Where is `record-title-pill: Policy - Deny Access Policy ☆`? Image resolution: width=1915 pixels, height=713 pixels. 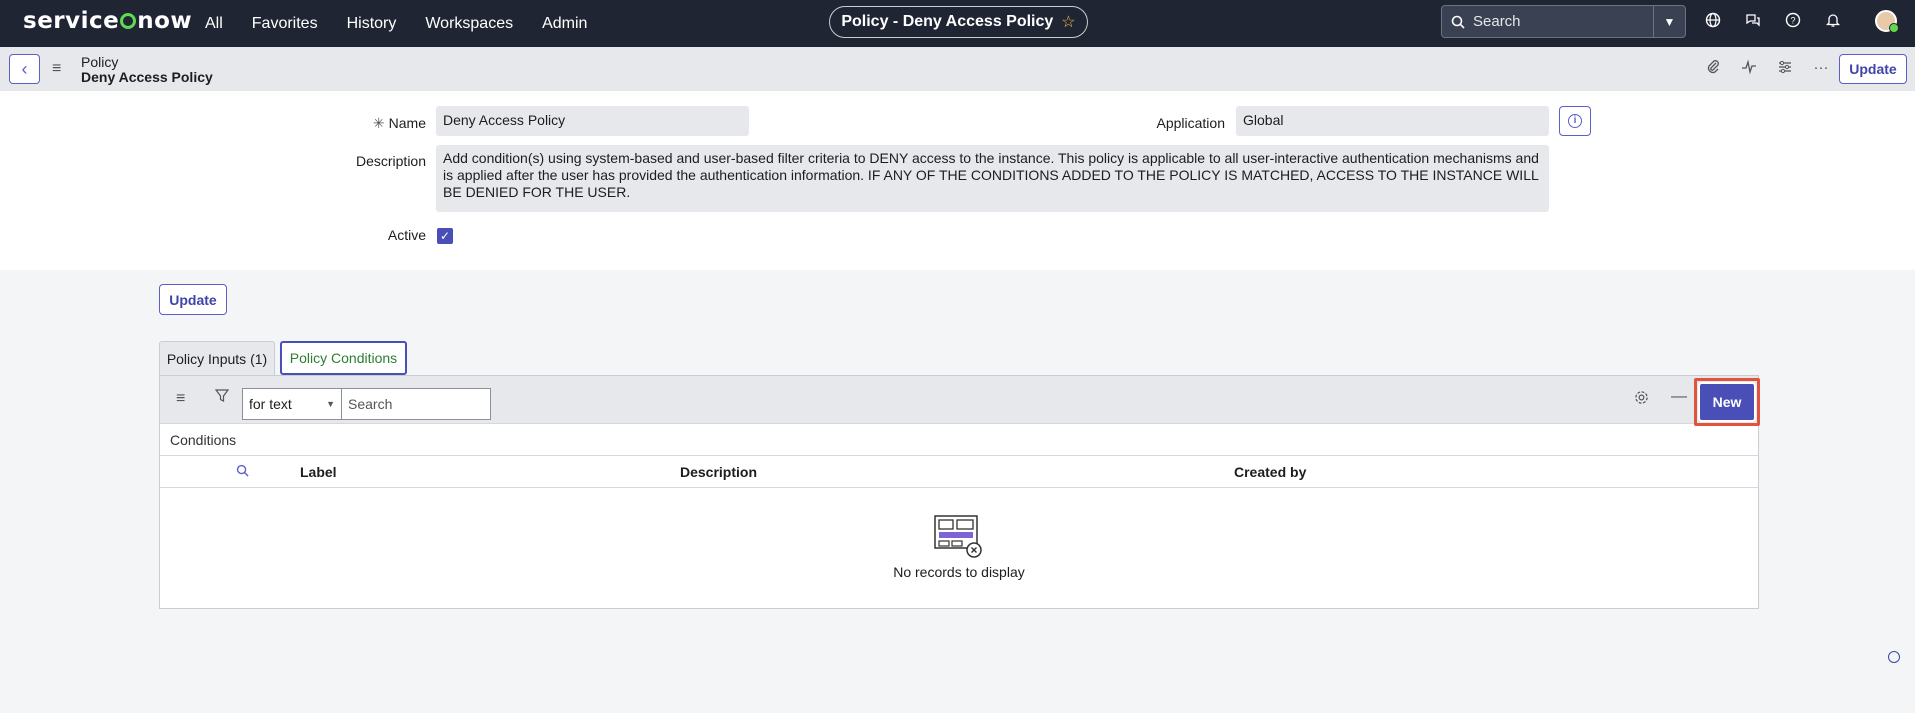
record-title-pill: Policy - Deny Access Policy ☆ is located at coordinates (958, 22).